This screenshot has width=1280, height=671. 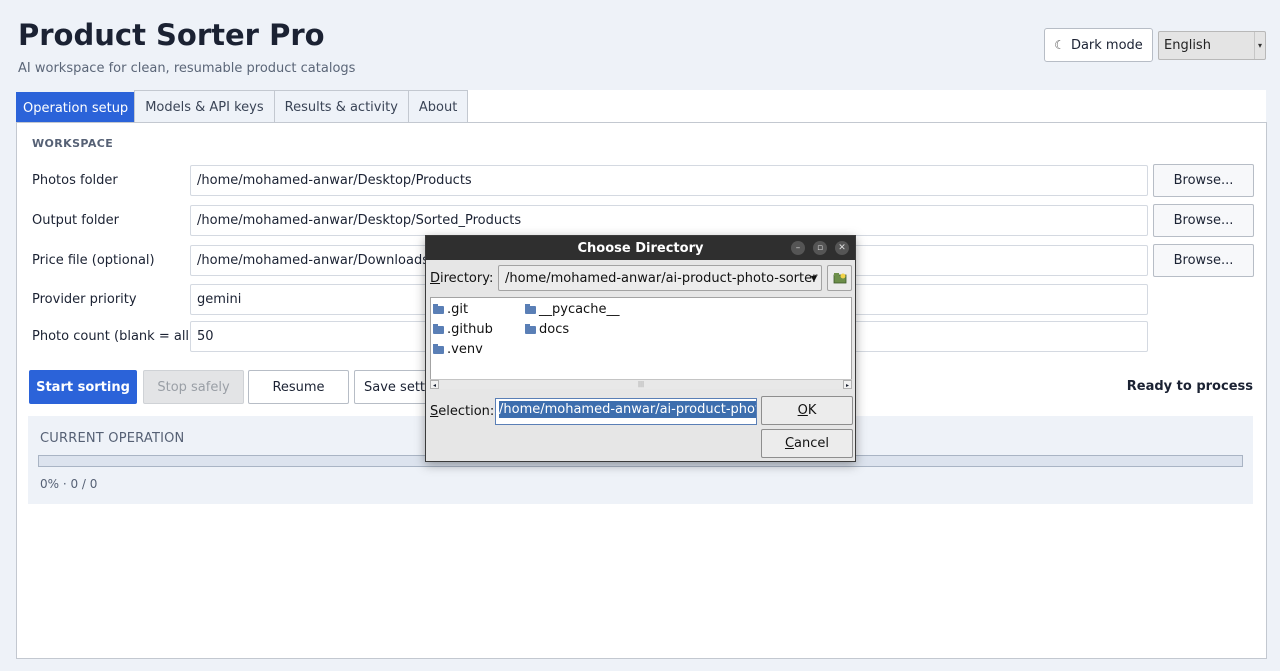 I want to click on current-operation-label: CURRENT OPERATION, so click(x=112, y=438).